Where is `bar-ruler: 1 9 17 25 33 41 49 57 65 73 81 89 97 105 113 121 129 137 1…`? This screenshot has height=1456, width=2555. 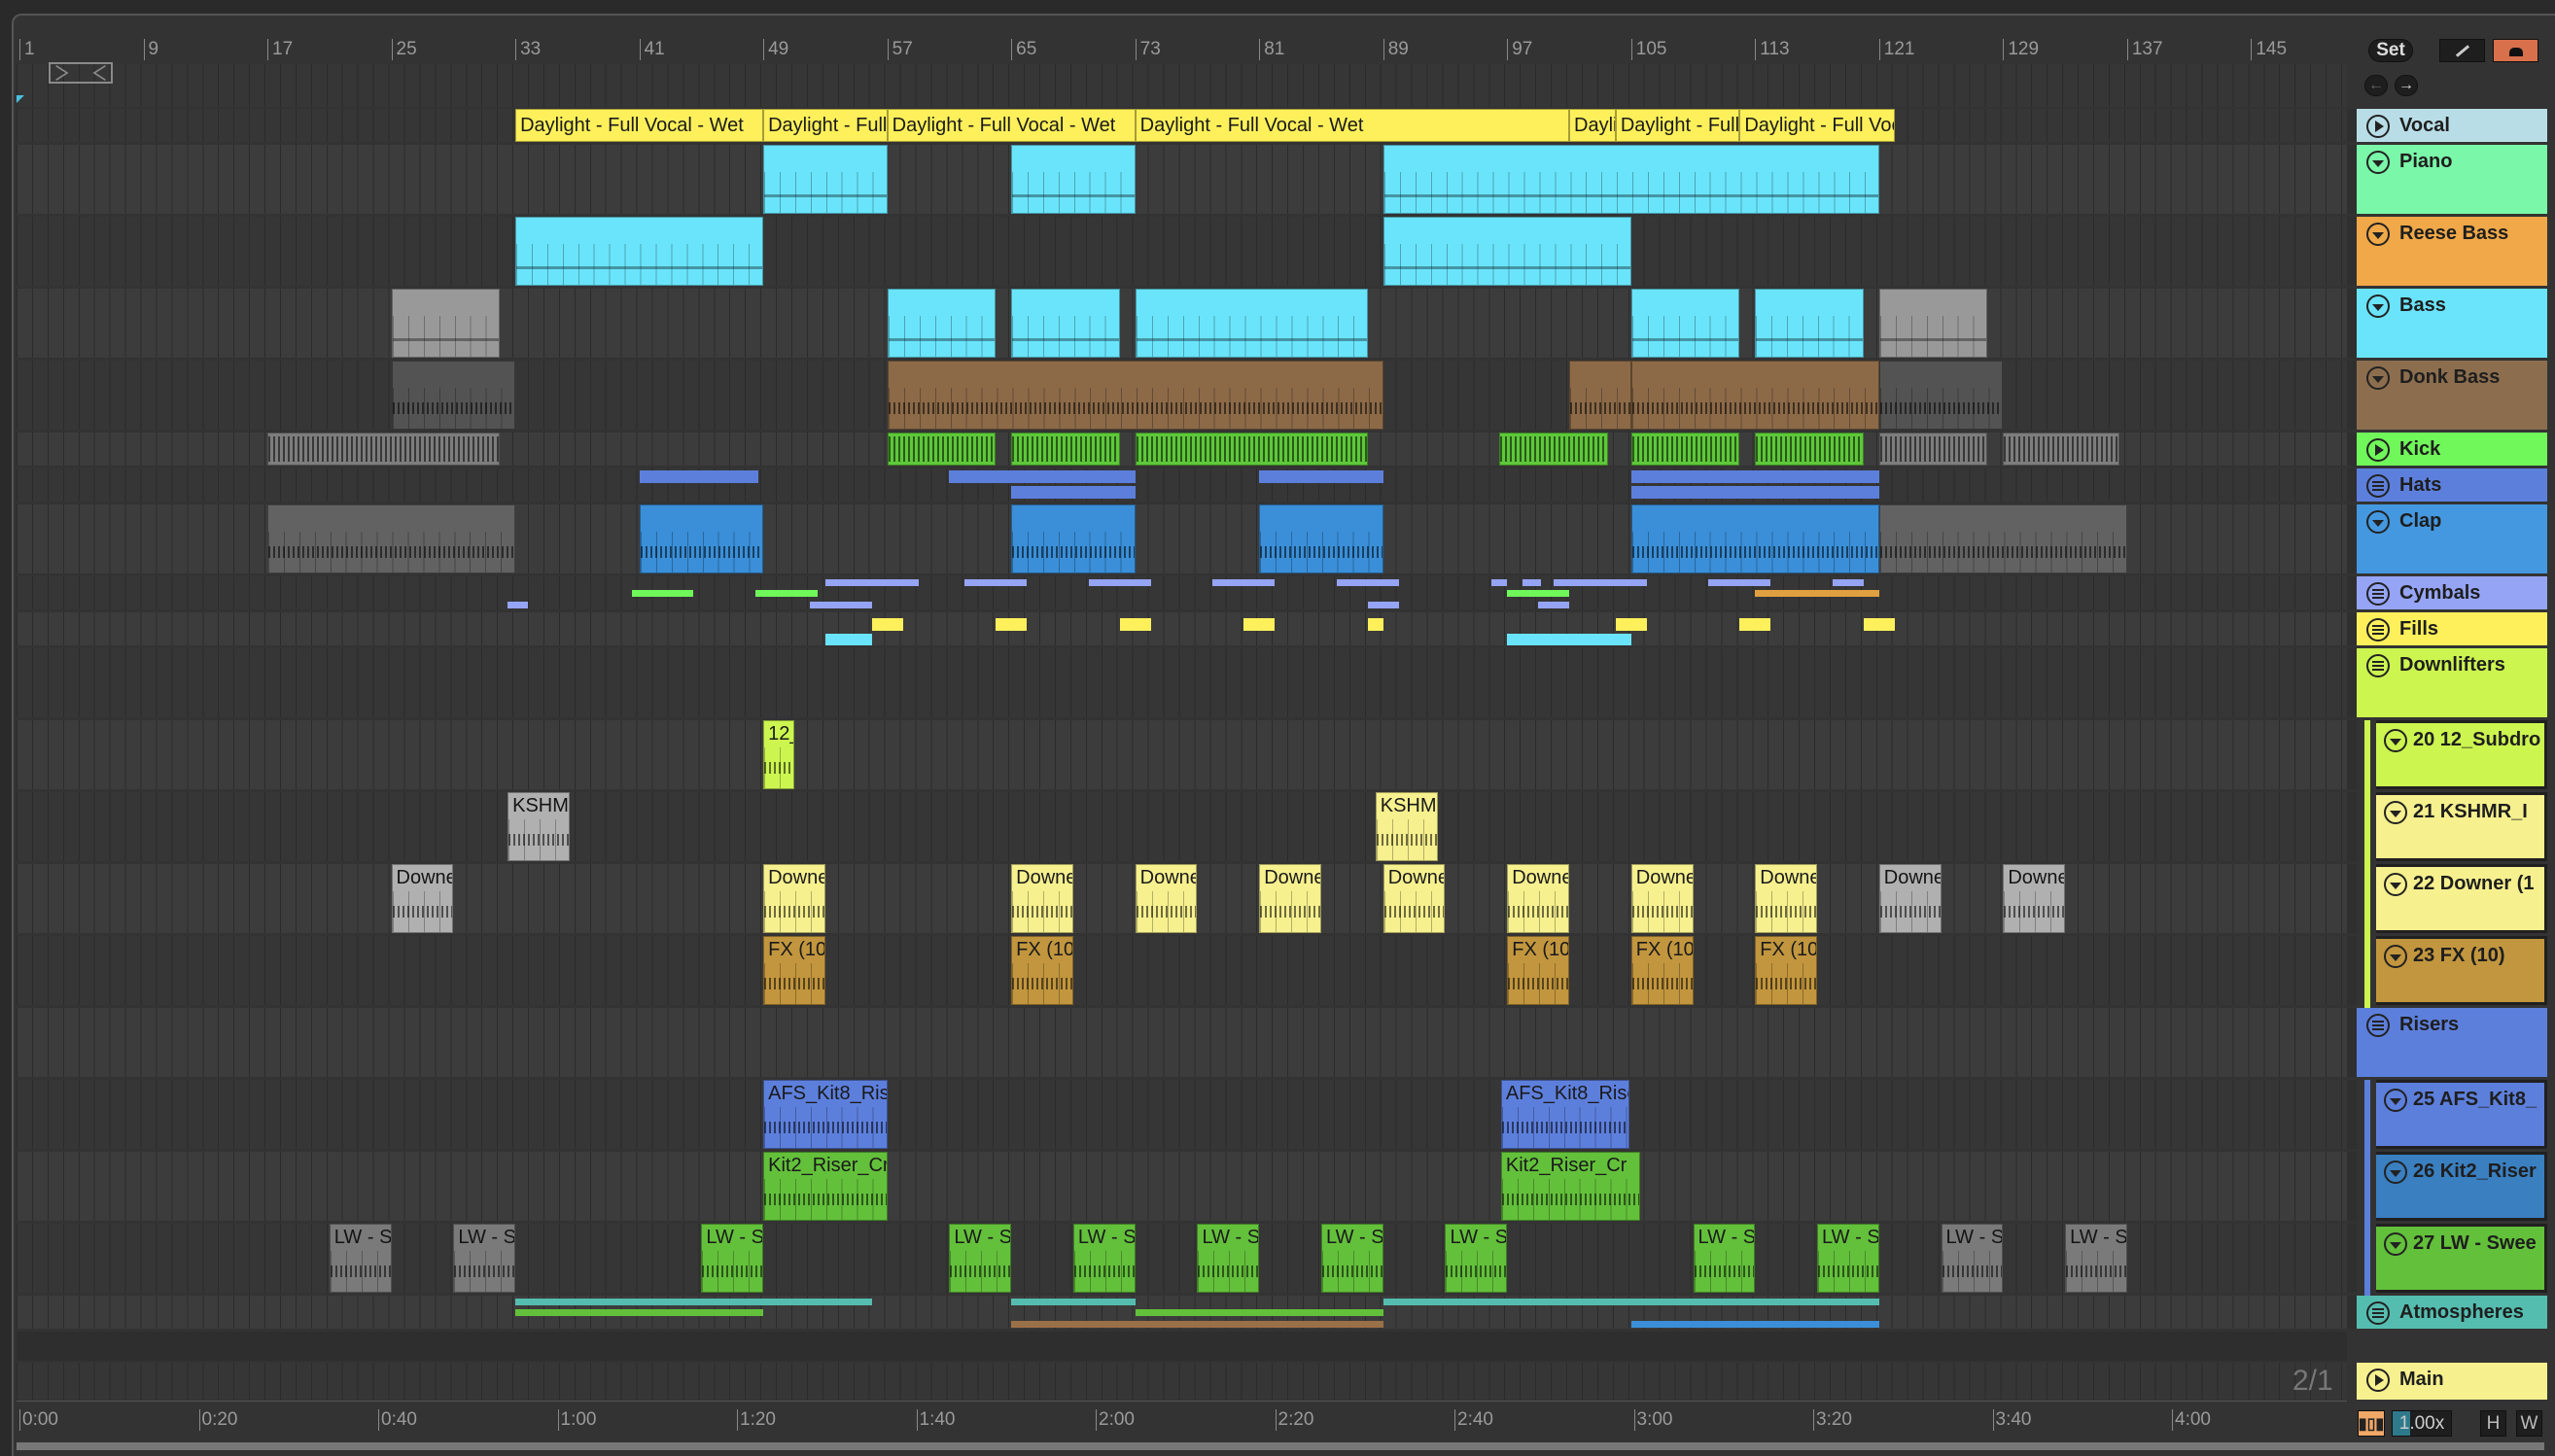
bar-ruler: 1 9 17 25 33 41 49 57 65 73 81 89 97 105 113 121 129 137 1… is located at coordinates (1182, 46).